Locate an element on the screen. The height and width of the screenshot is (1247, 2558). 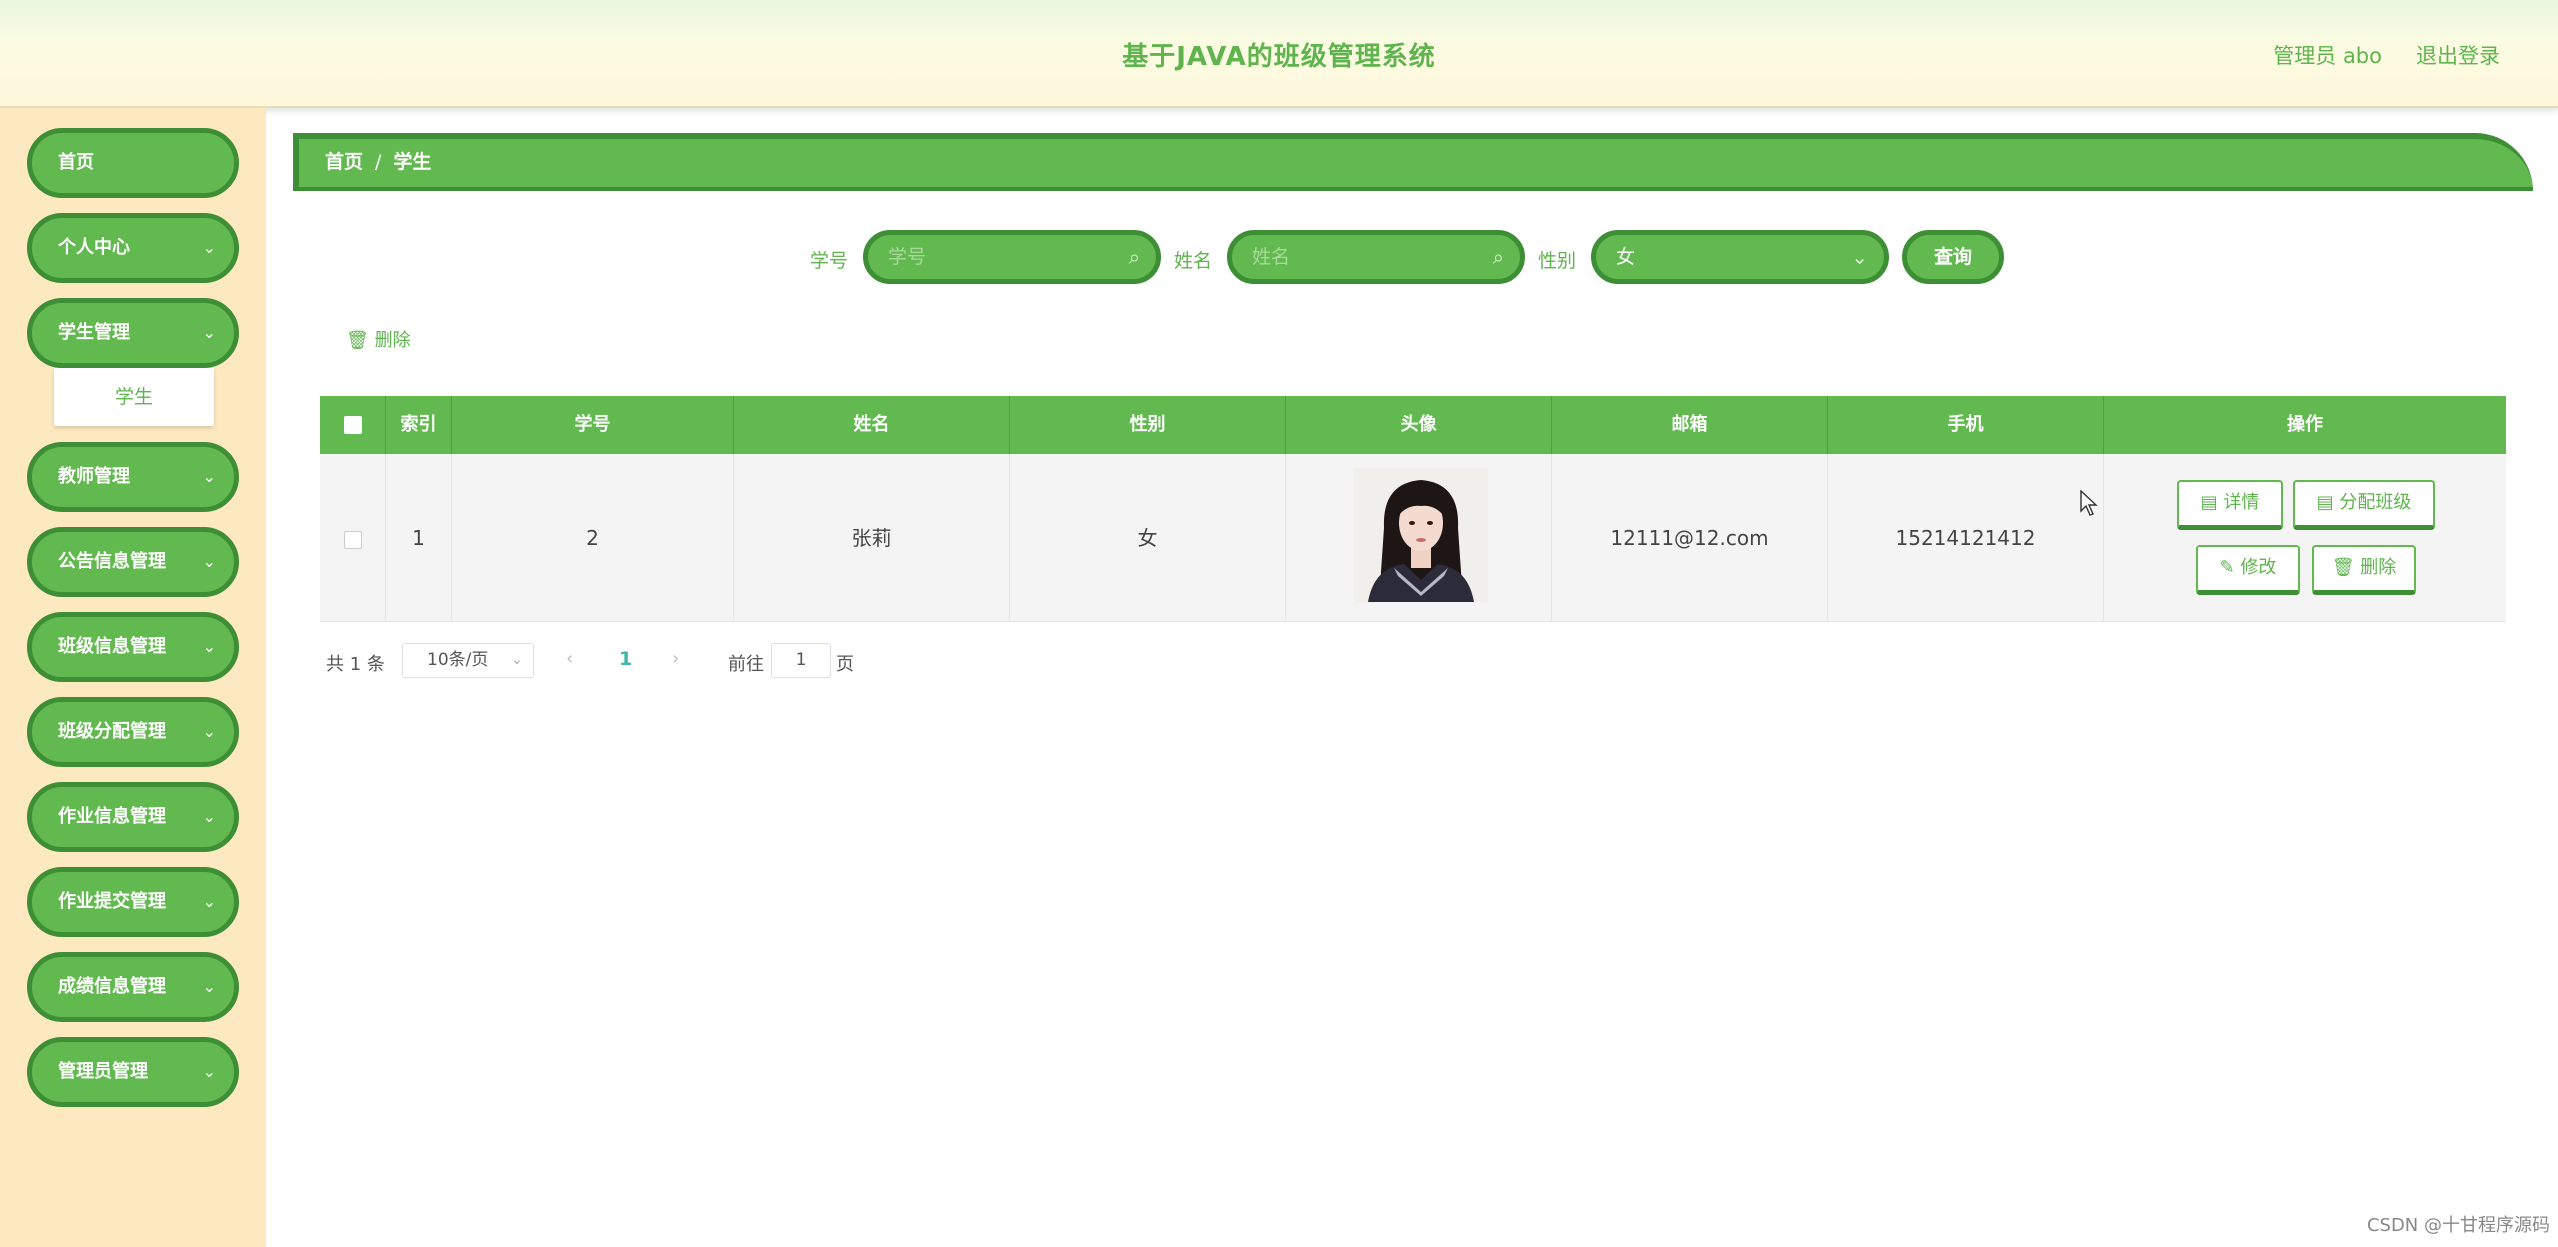
select-all-cell is located at coordinates (353, 425).